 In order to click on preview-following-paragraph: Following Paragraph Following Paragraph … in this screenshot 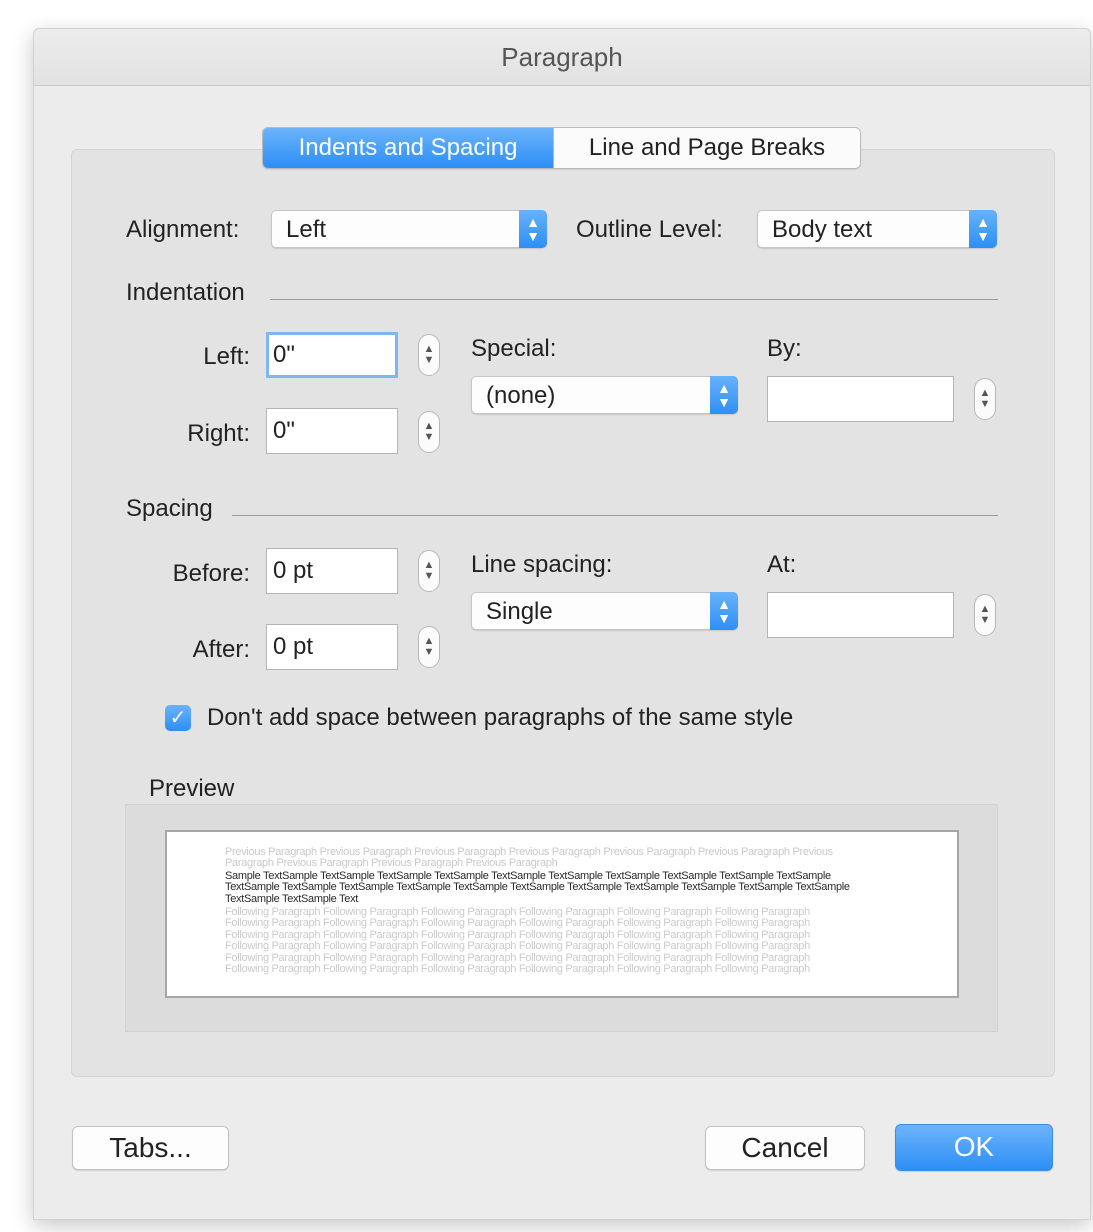, I will do `click(517, 941)`.